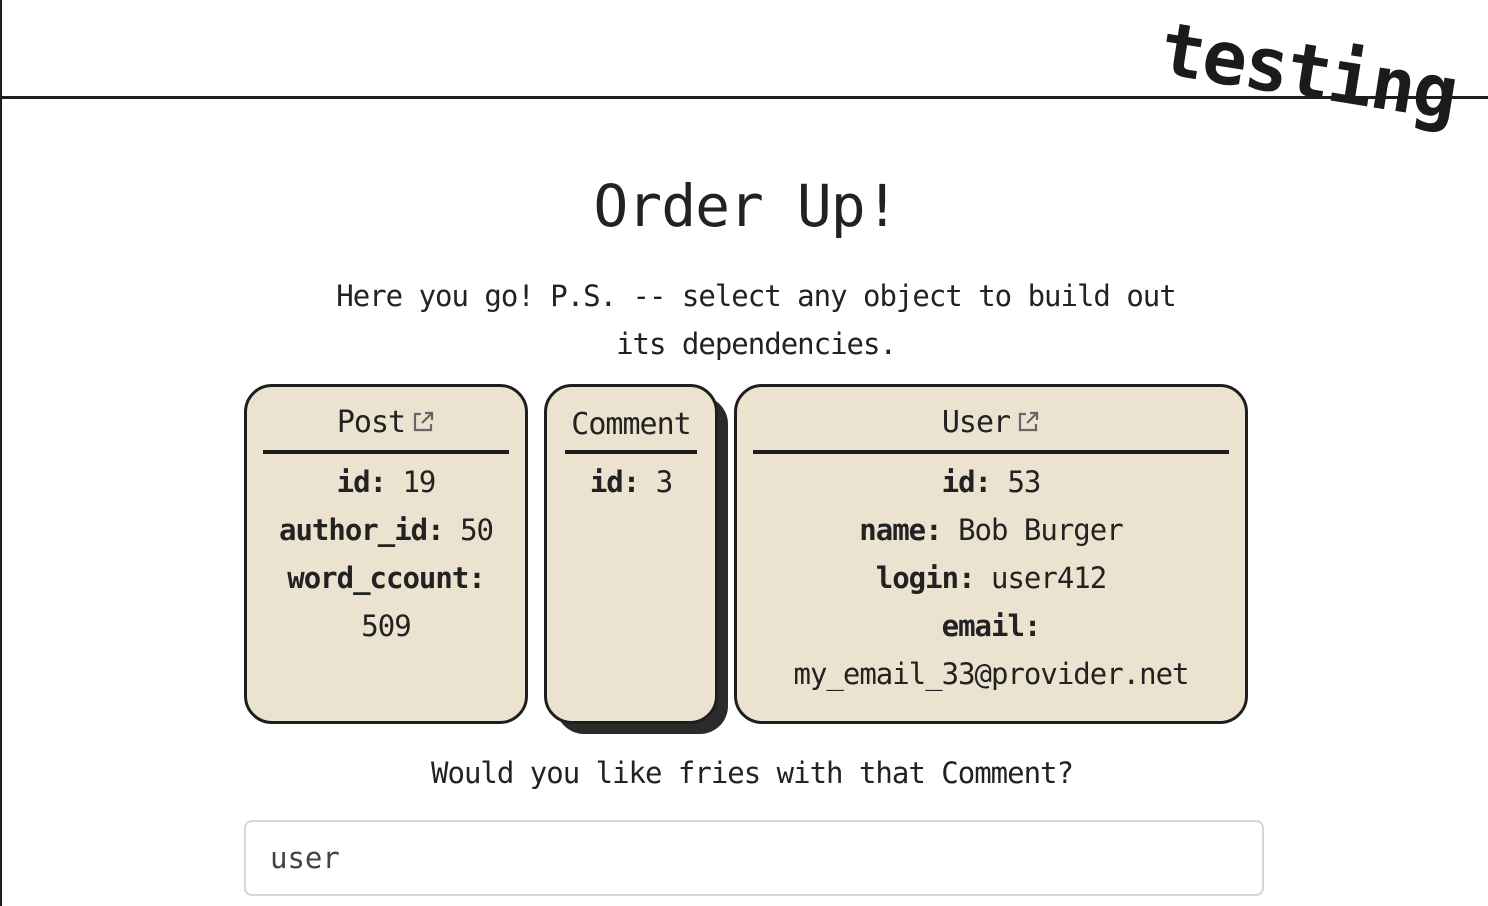 The image size is (1488, 906). I want to click on user-field-email: email: my_email_33@provider.net, so click(991, 650).